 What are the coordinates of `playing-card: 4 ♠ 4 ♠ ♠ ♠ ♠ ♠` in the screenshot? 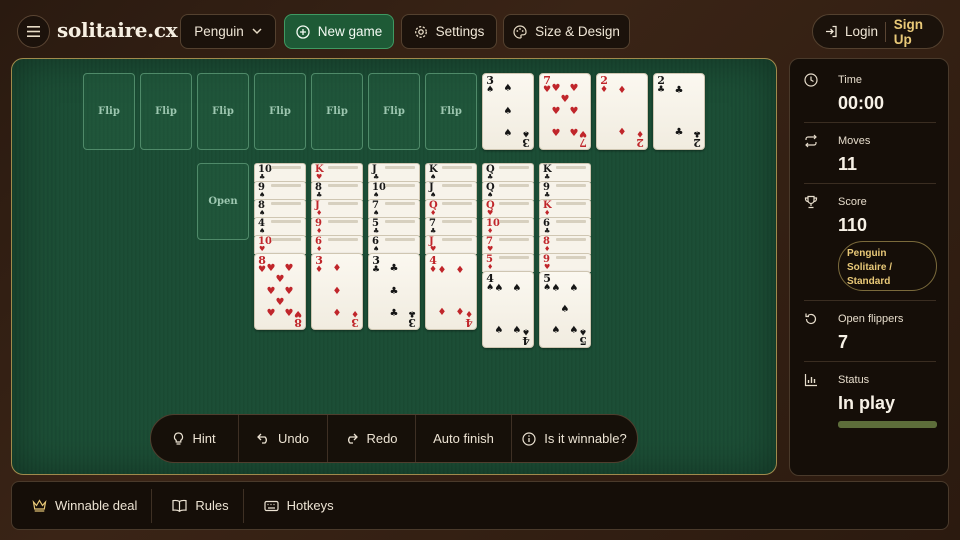 It's located at (508, 309).